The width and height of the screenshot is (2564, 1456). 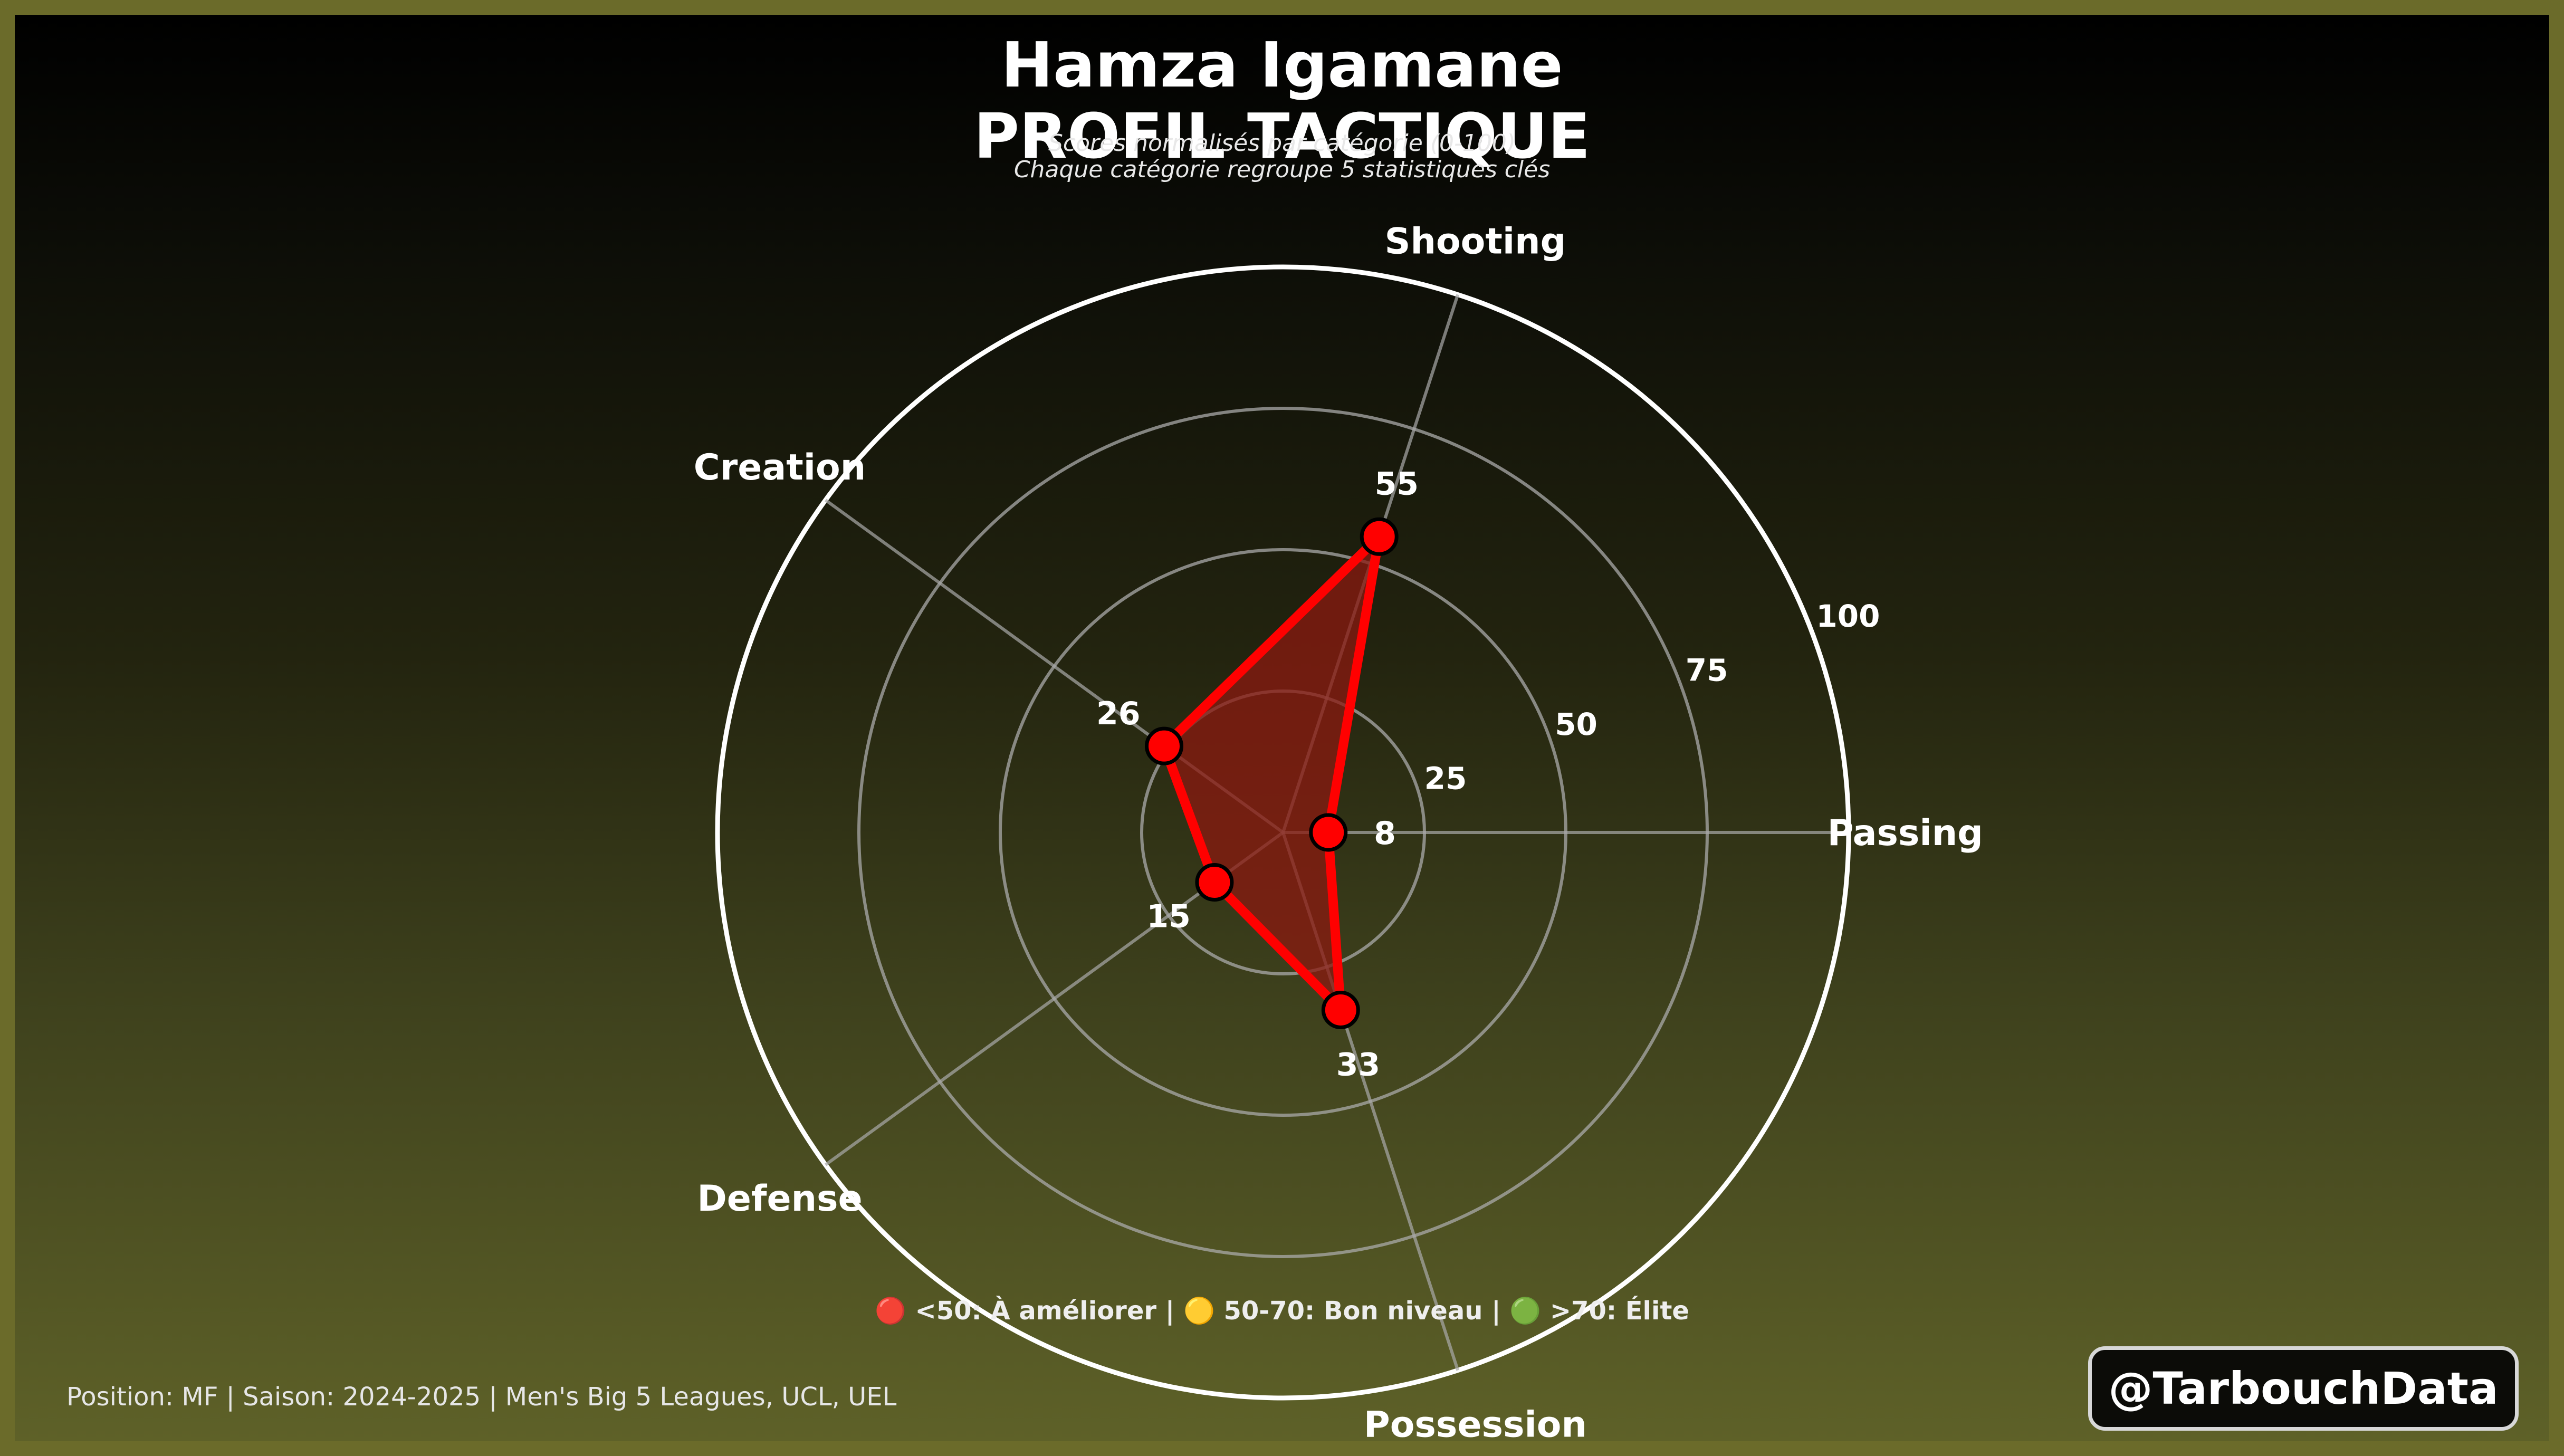 I want to click on data-label-shooting: 55, so click(x=1397, y=483).